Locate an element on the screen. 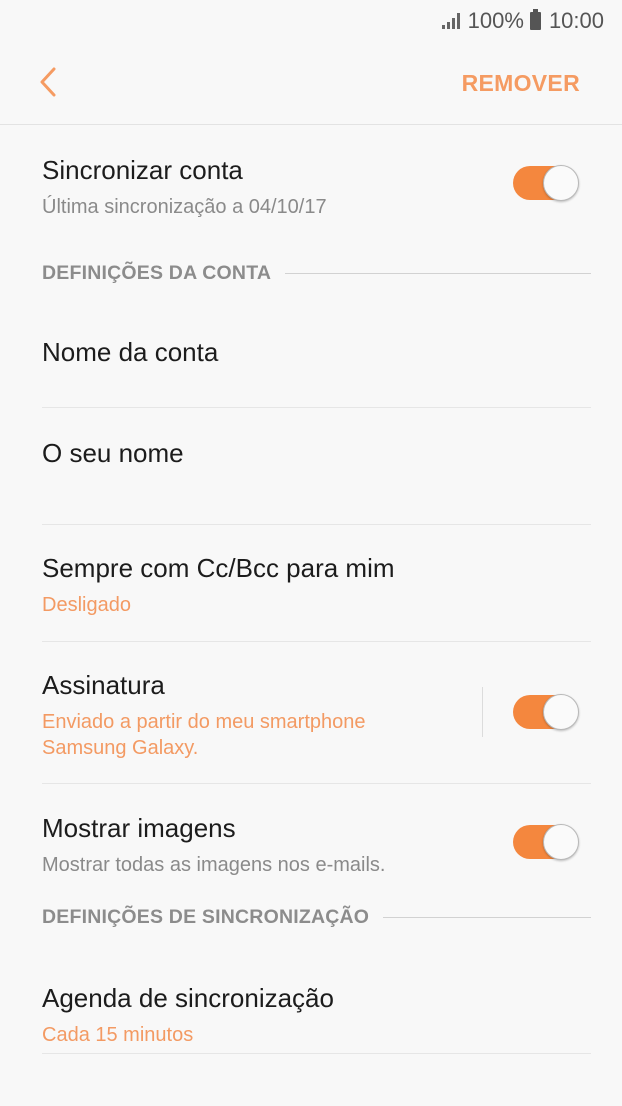 This screenshot has width=622, height=1106. chevron-left-icon is located at coordinates (48, 82).